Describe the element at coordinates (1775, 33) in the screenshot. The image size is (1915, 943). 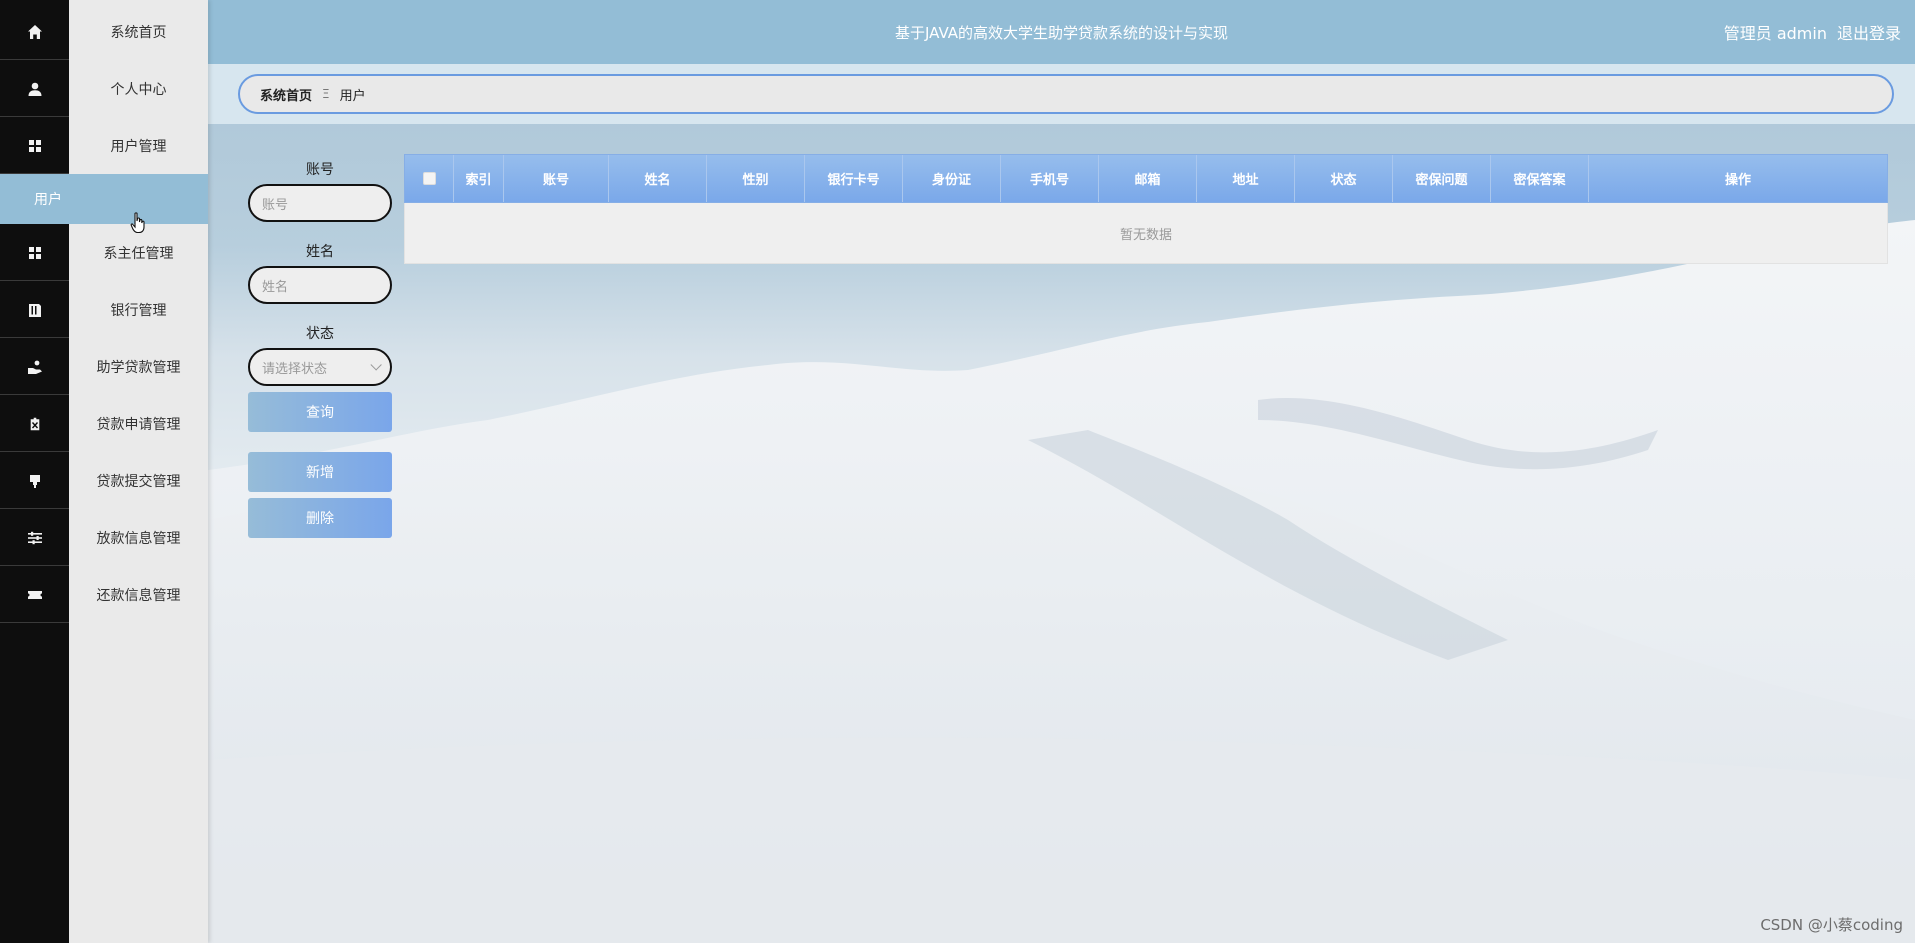
I see `current-user-label: 管理员 admin` at that location.